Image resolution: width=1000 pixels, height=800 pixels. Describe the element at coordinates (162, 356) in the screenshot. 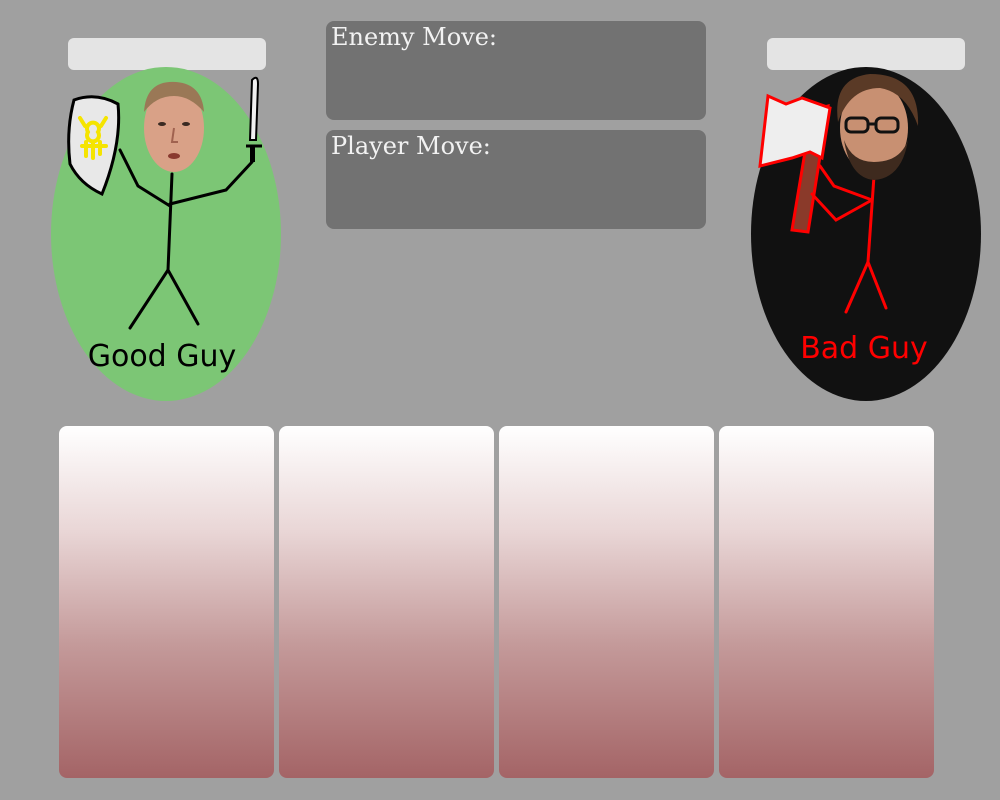

I see `player-name-label: Good Guy` at that location.